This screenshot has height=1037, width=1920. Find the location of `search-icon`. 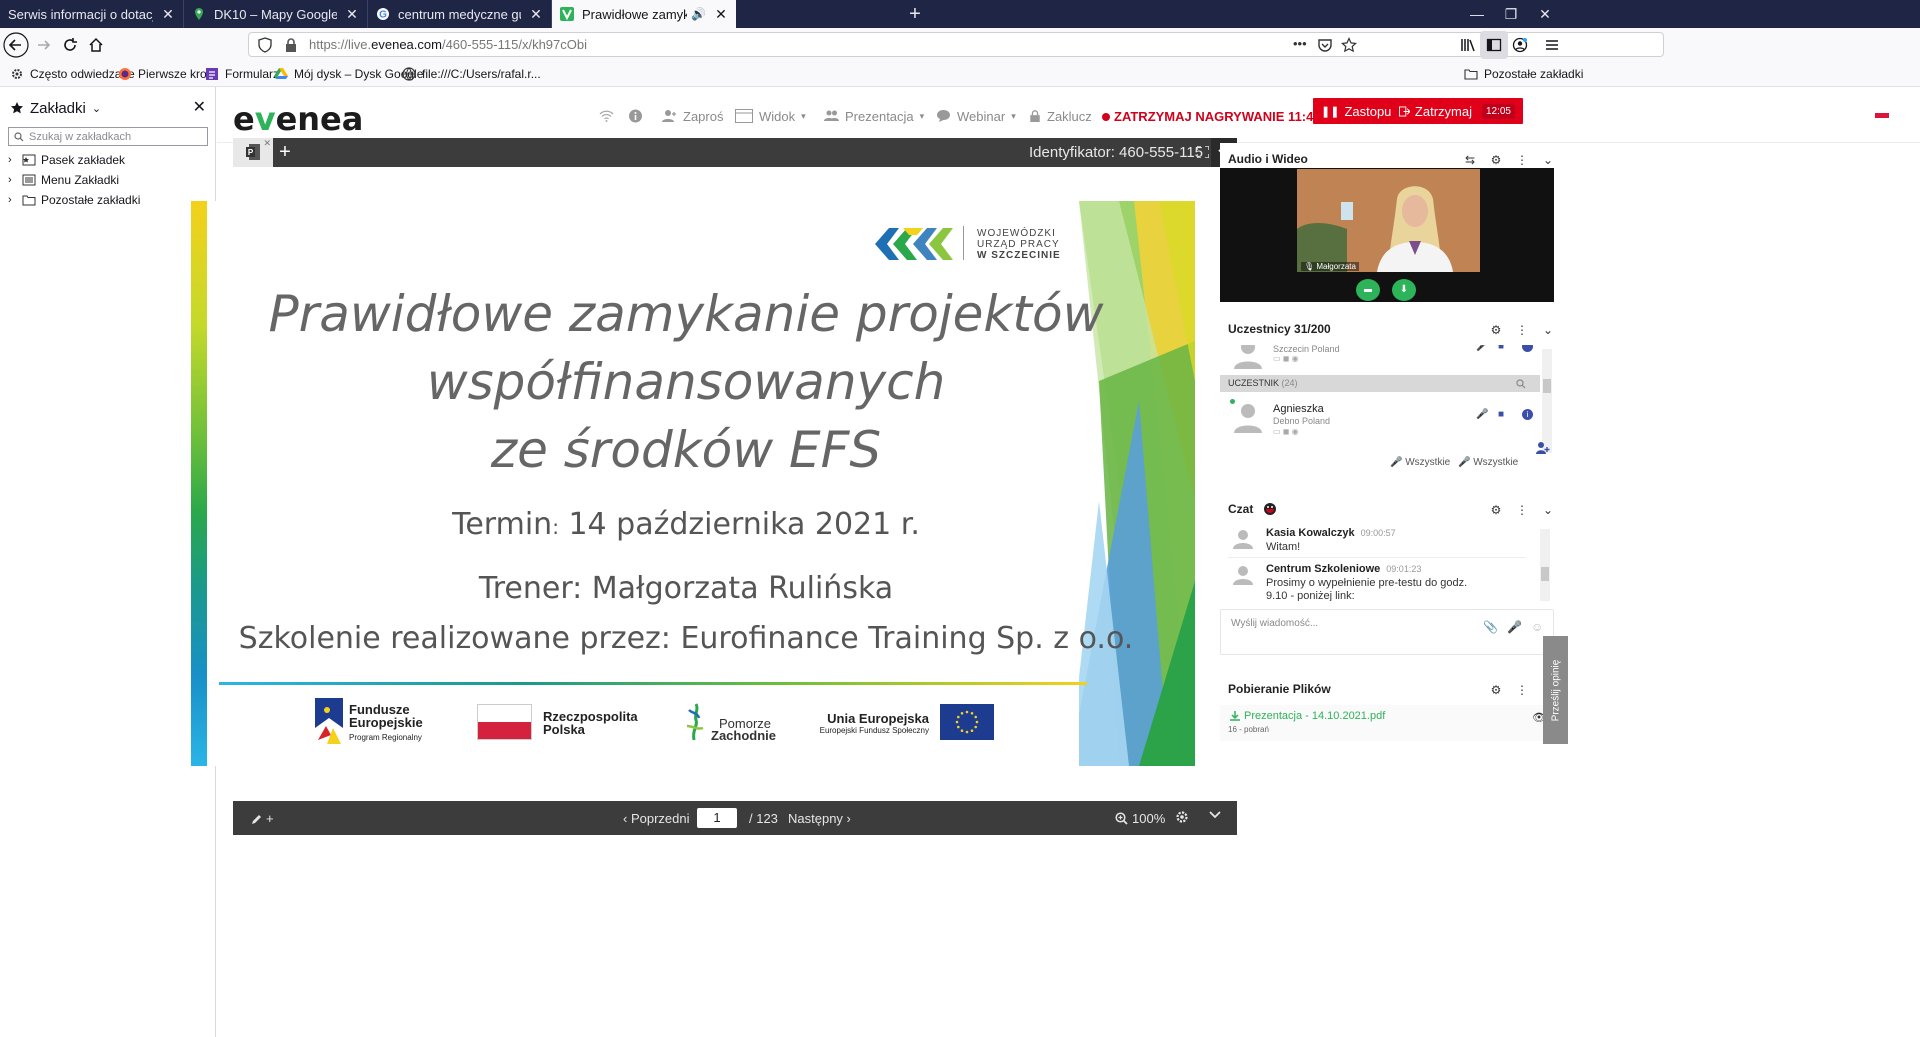

search-icon is located at coordinates (1521, 384).